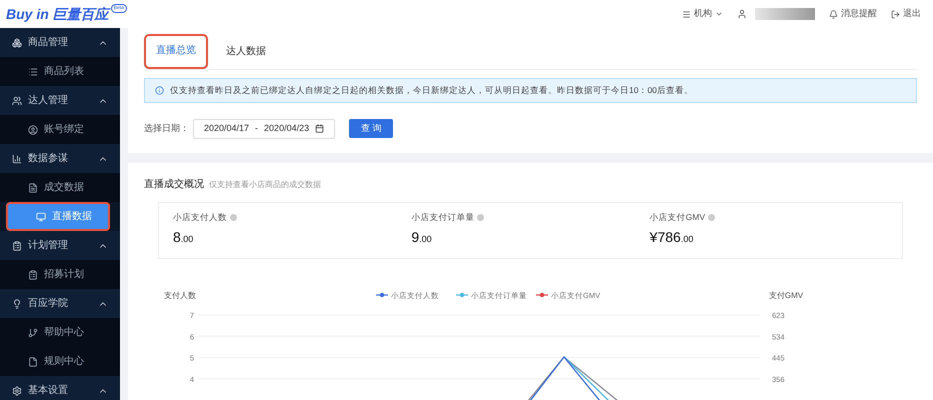  I want to click on blurred-username, so click(785, 14).